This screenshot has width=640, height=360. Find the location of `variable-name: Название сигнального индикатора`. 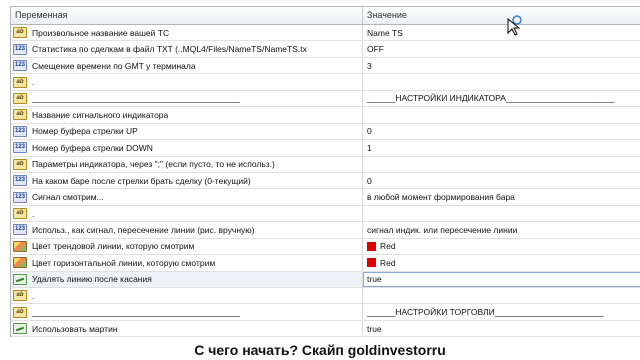

variable-name: Название сигнального индикатора is located at coordinates (100, 114).